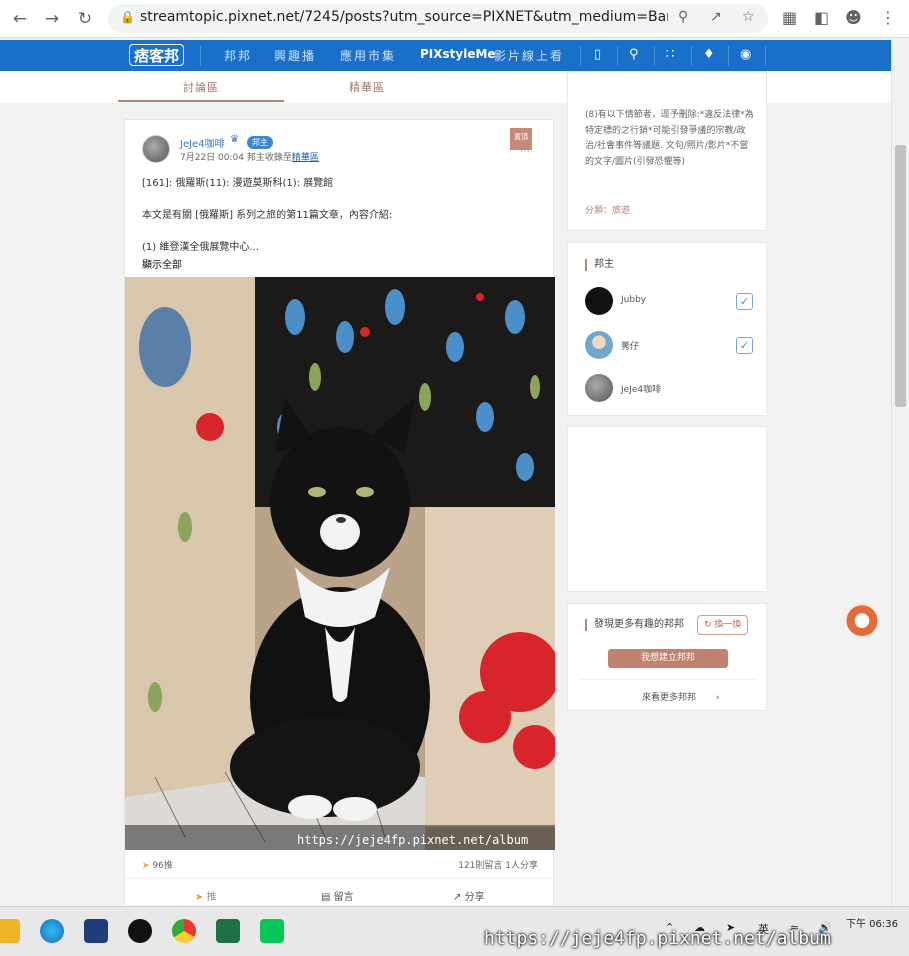 This screenshot has width=909, height=956. What do you see at coordinates (211, 897) in the screenshot?
I see `like-label: 推` at bounding box center [211, 897].